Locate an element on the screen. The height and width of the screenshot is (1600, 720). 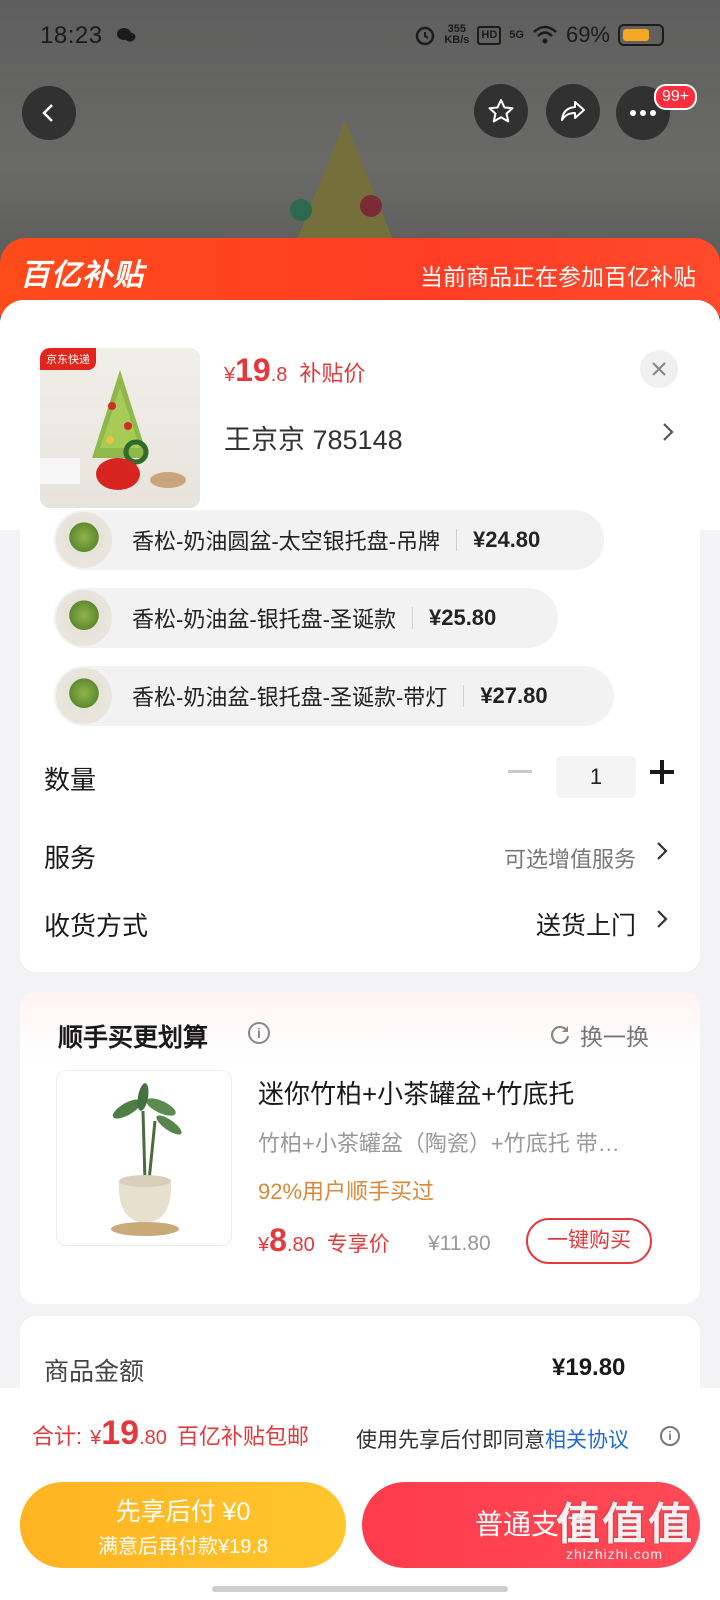
pay-later-label: 先享后付 ¥0 is located at coordinates (183, 1512).